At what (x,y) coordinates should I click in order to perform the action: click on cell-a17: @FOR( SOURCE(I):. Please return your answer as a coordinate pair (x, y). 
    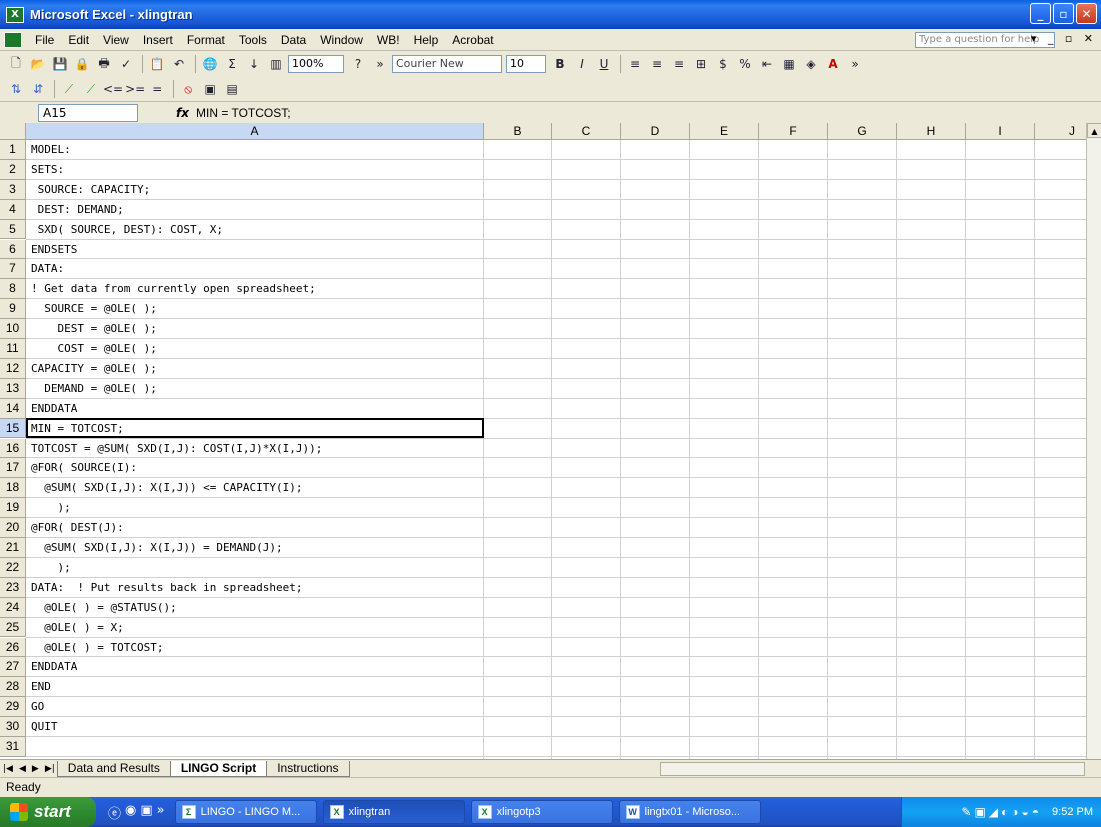
    Looking at the image, I should click on (84, 468).